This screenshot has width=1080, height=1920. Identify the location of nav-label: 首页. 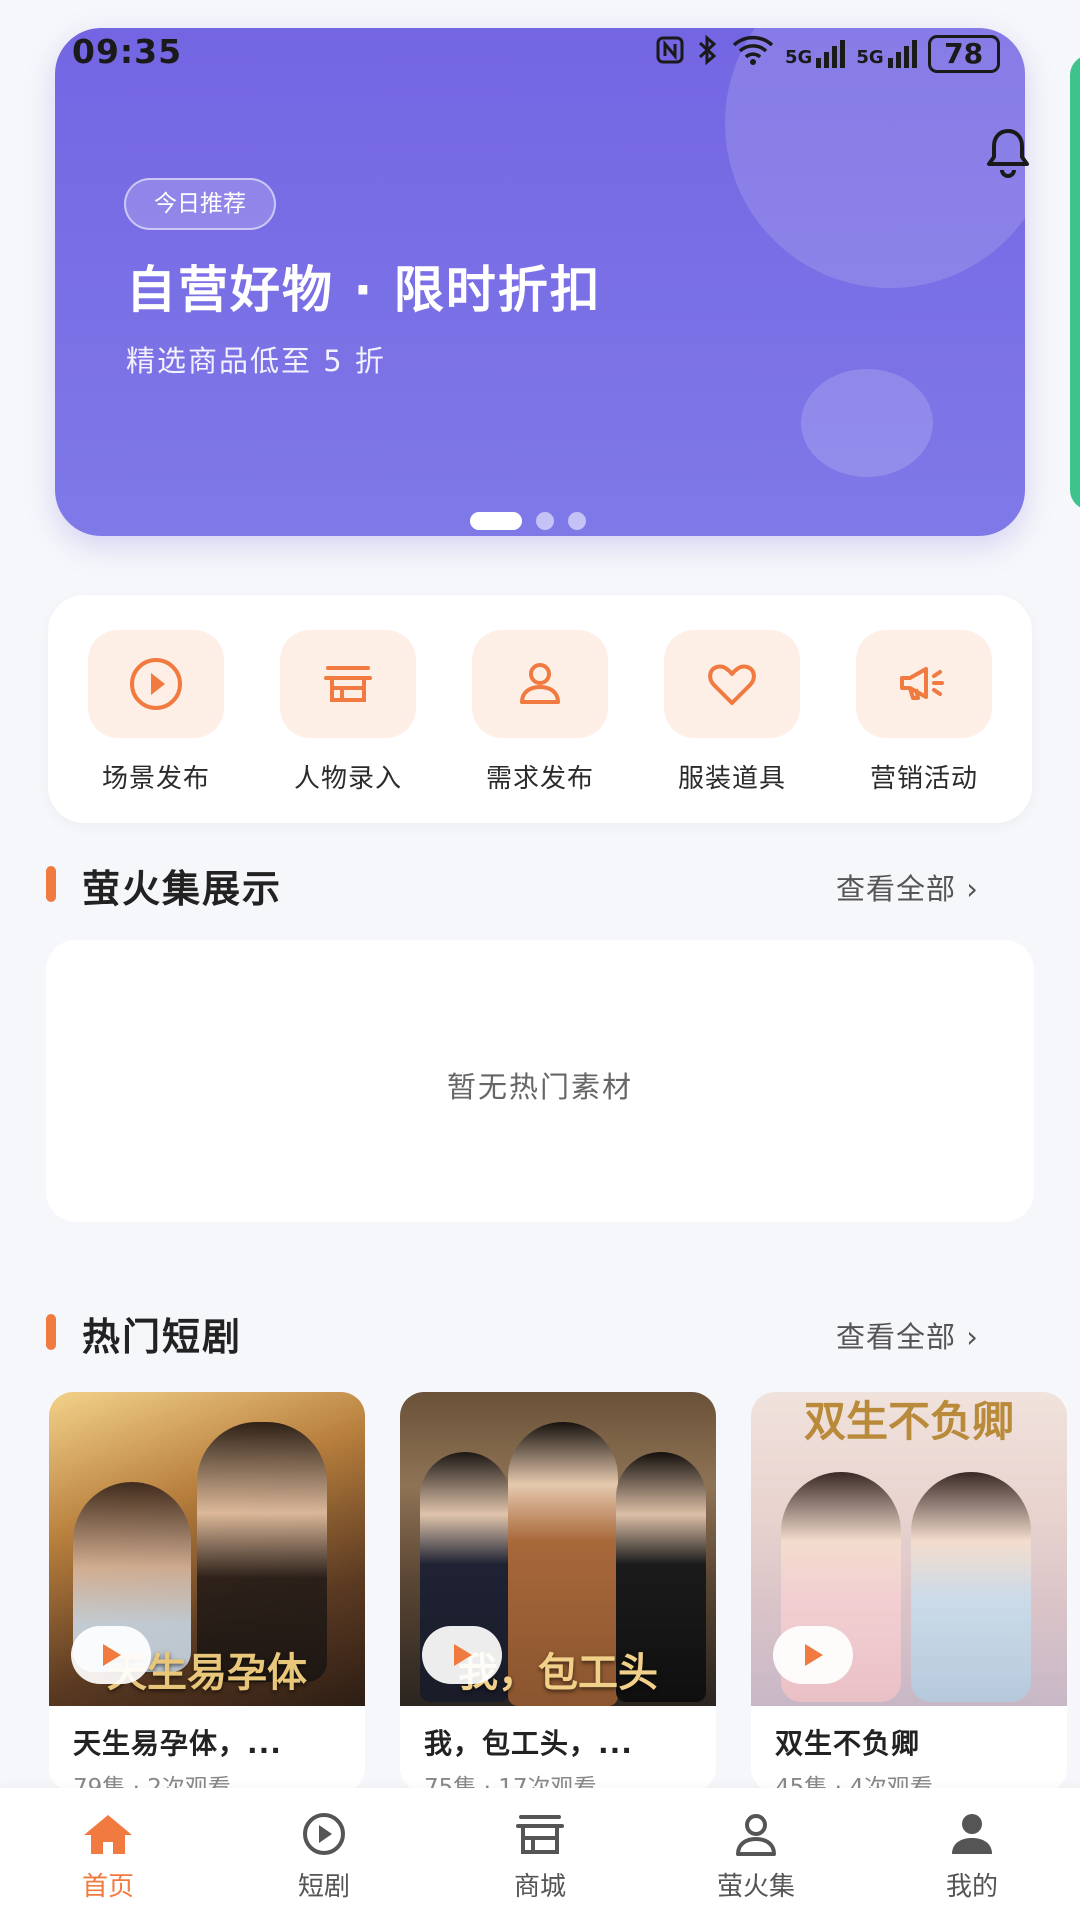
(107, 1887).